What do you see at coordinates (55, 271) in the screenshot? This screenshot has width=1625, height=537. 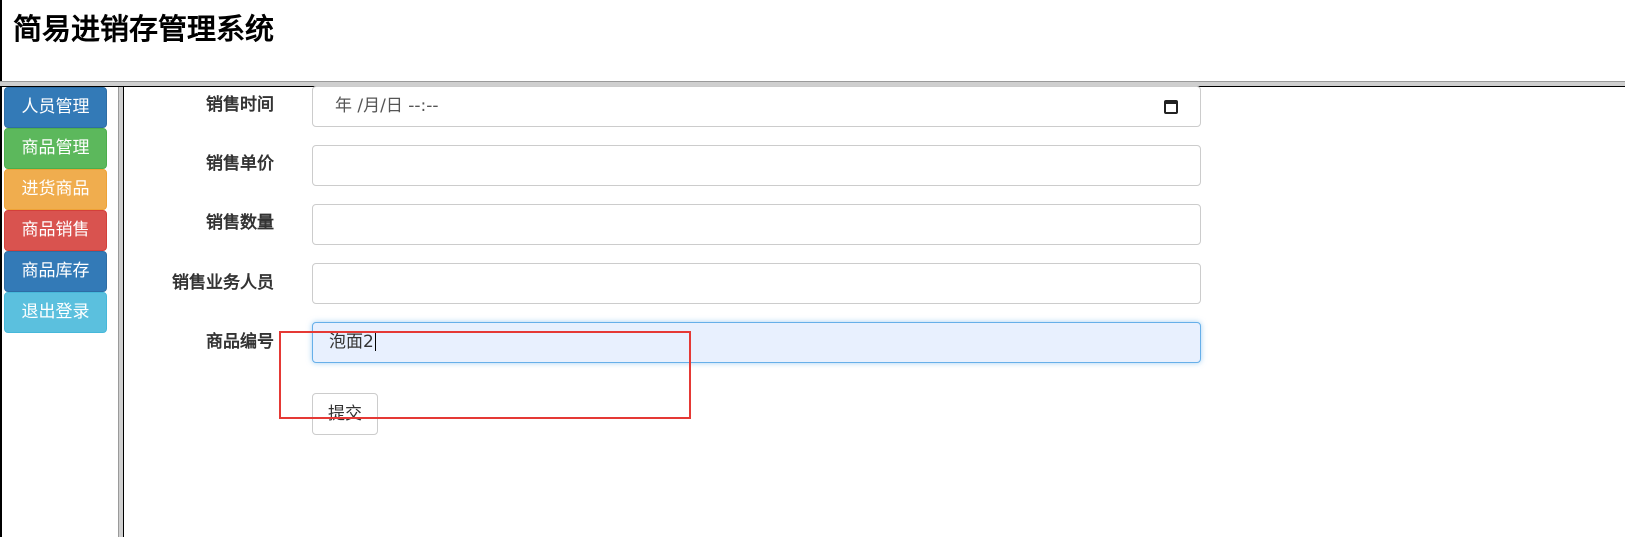 I see `sidebar-item-inventory: 商品库存` at bounding box center [55, 271].